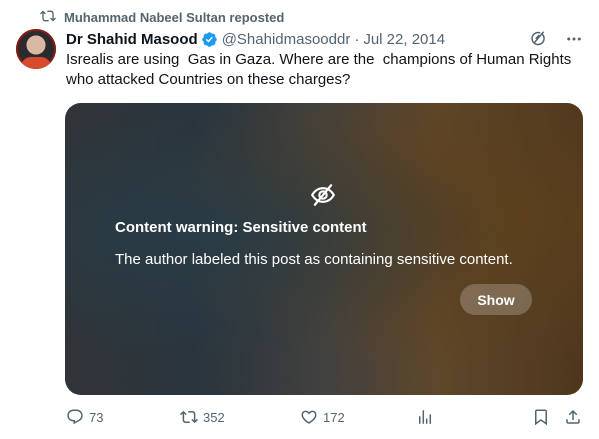  Describe the element at coordinates (174, 17) in the screenshot. I see `repost-label: Muhammad Nabeel Sultan reposted` at that location.